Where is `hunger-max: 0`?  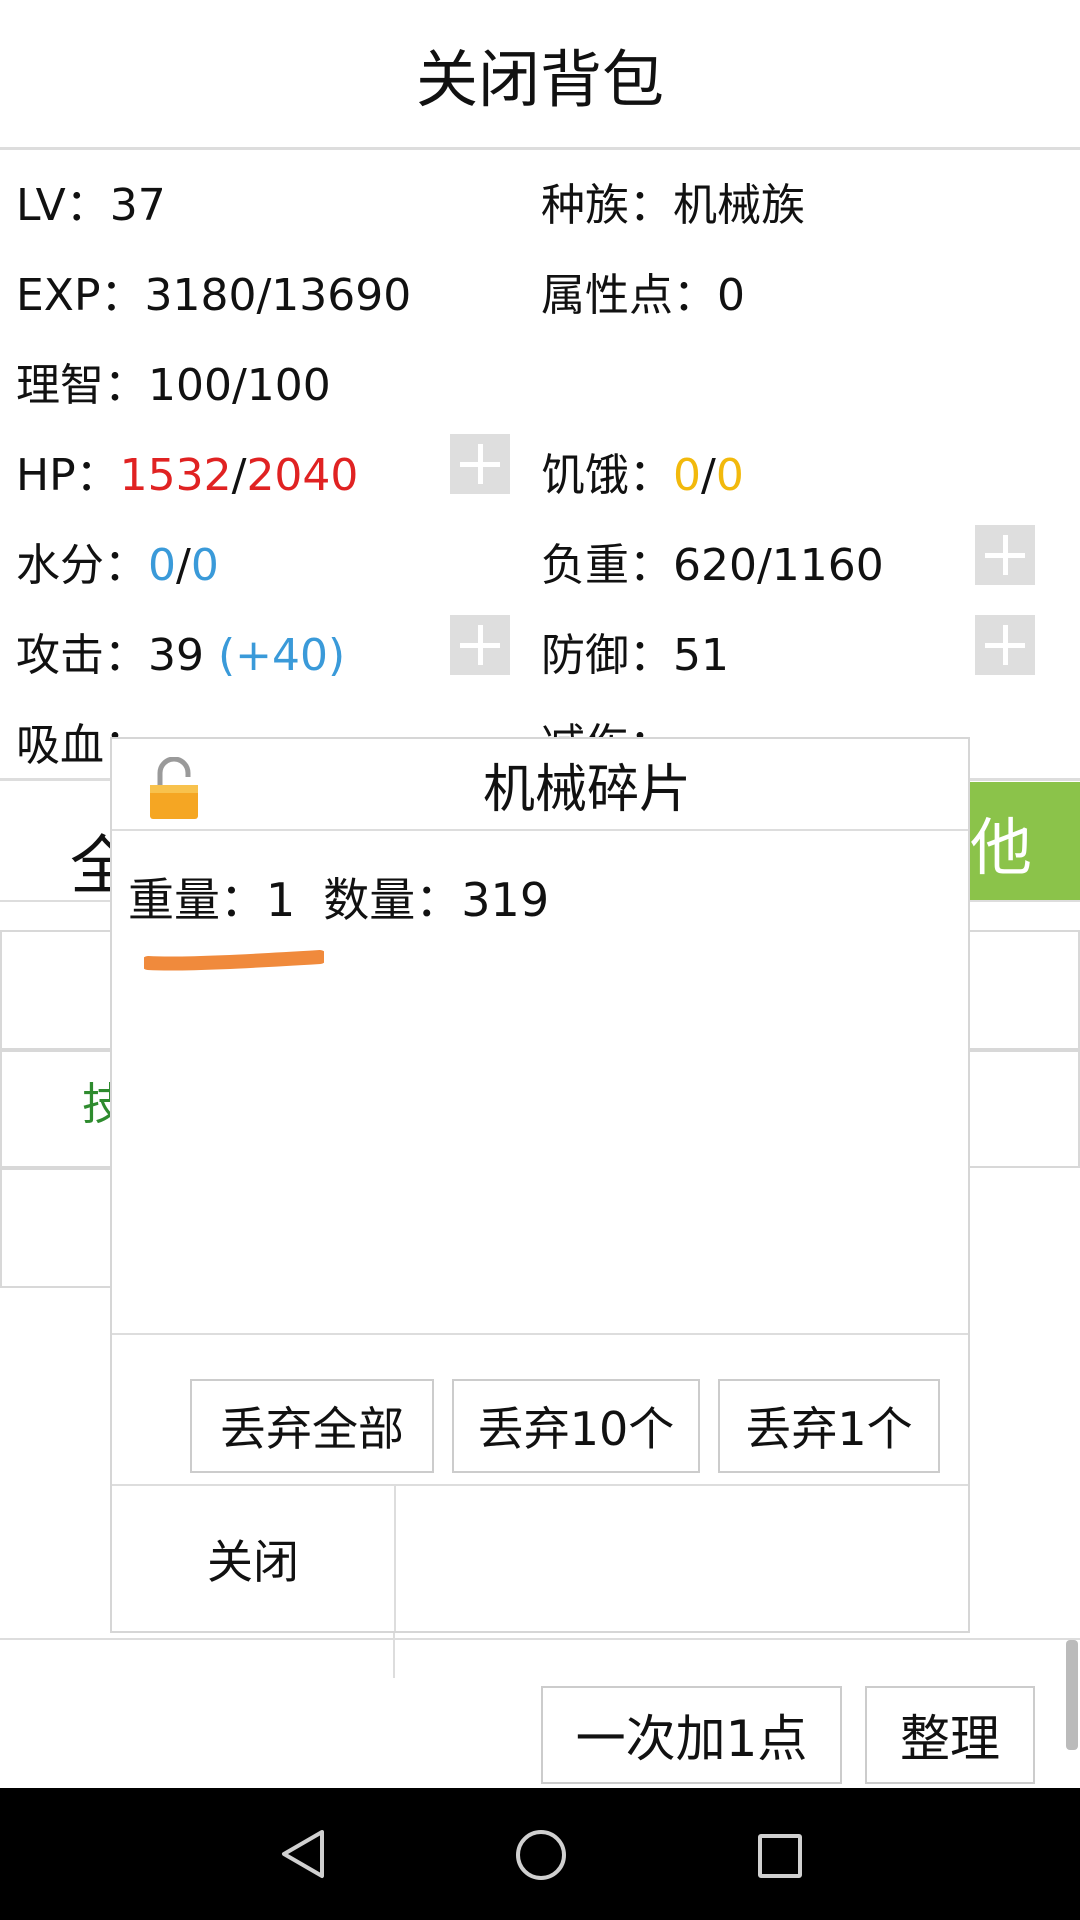 hunger-max: 0 is located at coordinates (729, 475).